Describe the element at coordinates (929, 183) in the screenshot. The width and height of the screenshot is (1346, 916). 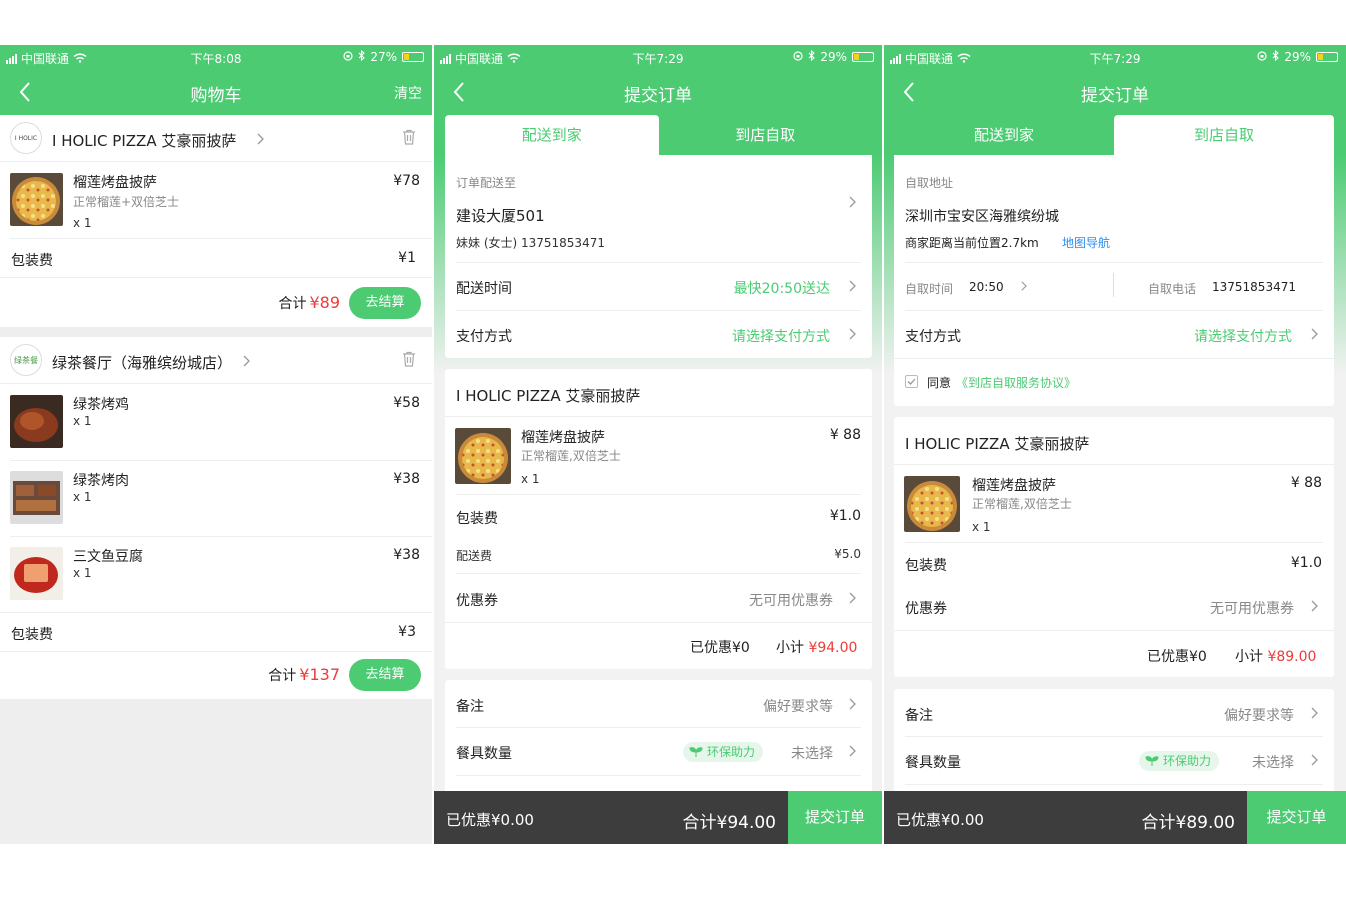
I see `pickup-address-label: 自取地址` at that location.